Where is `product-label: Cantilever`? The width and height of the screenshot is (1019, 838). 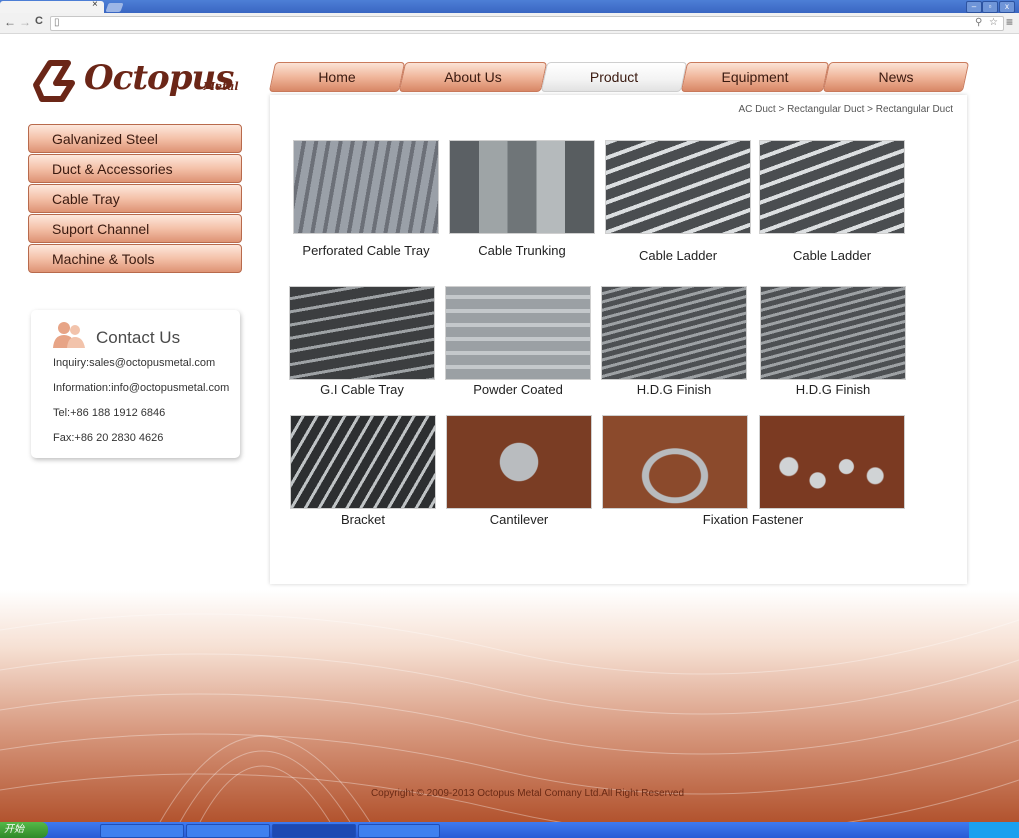
product-label: Cantilever is located at coordinates (519, 519).